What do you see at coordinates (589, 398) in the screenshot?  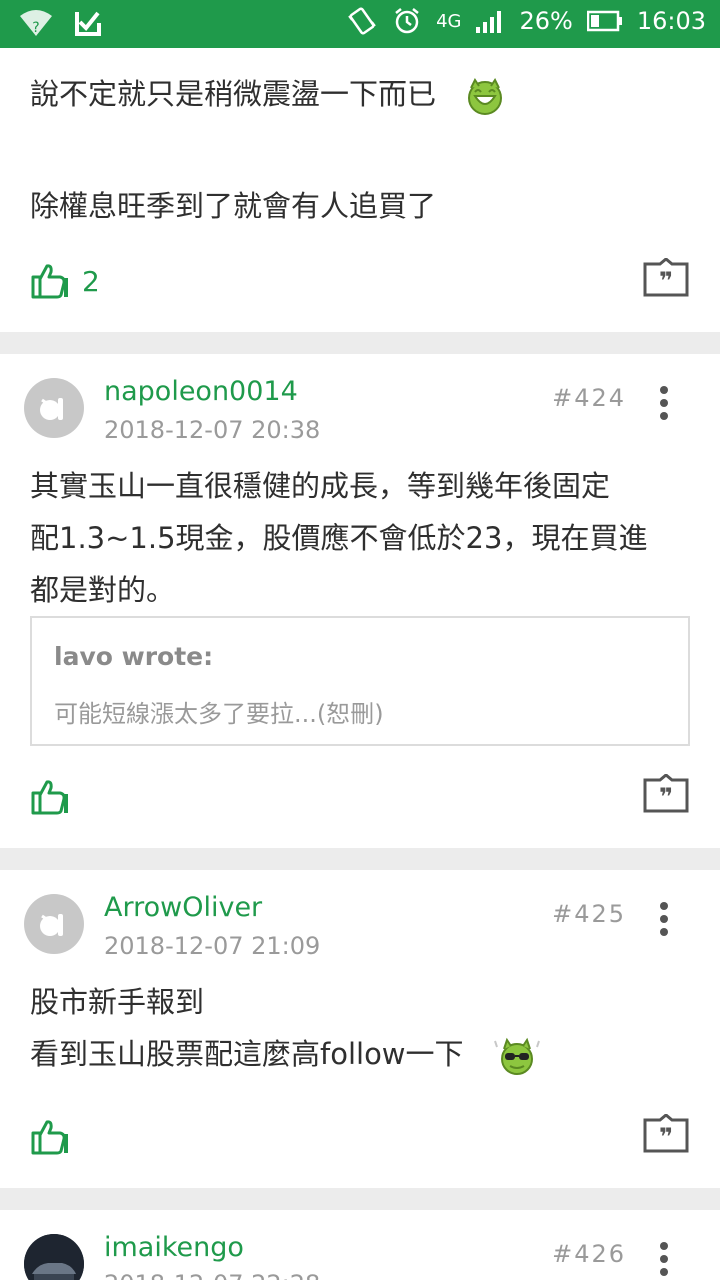 I see `floor-number: #424` at bounding box center [589, 398].